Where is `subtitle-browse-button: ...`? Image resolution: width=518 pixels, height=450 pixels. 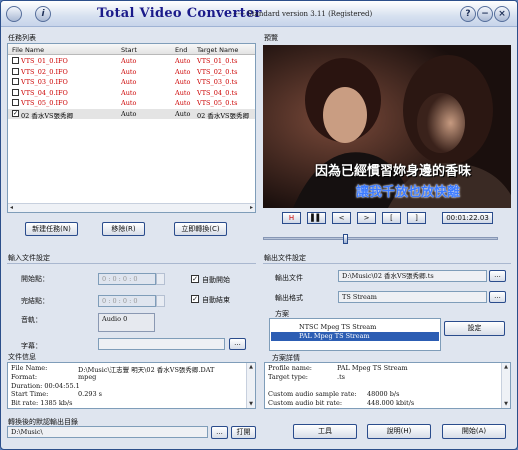 subtitle-browse-button: ... is located at coordinates (237, 344).